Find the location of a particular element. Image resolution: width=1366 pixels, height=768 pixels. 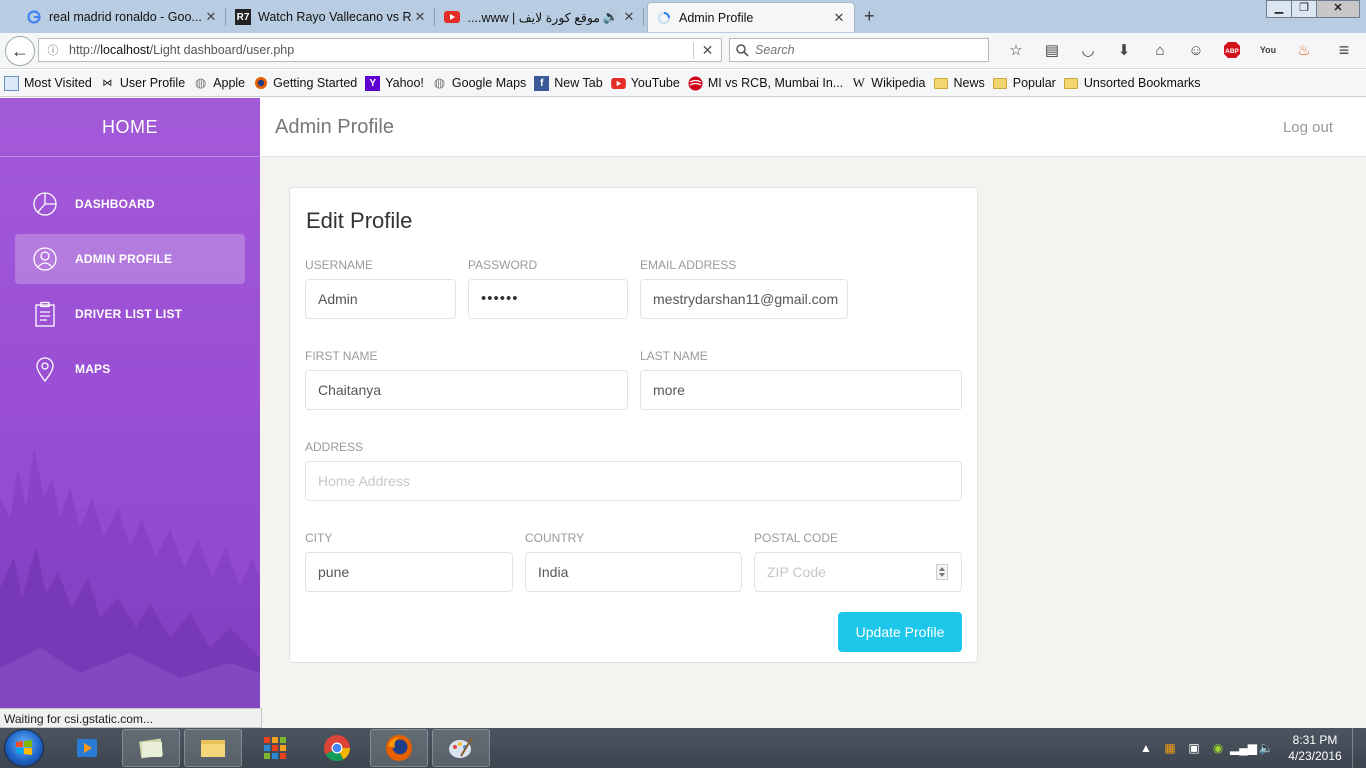

number-spinner-icon is located at coordinates (942, 572).